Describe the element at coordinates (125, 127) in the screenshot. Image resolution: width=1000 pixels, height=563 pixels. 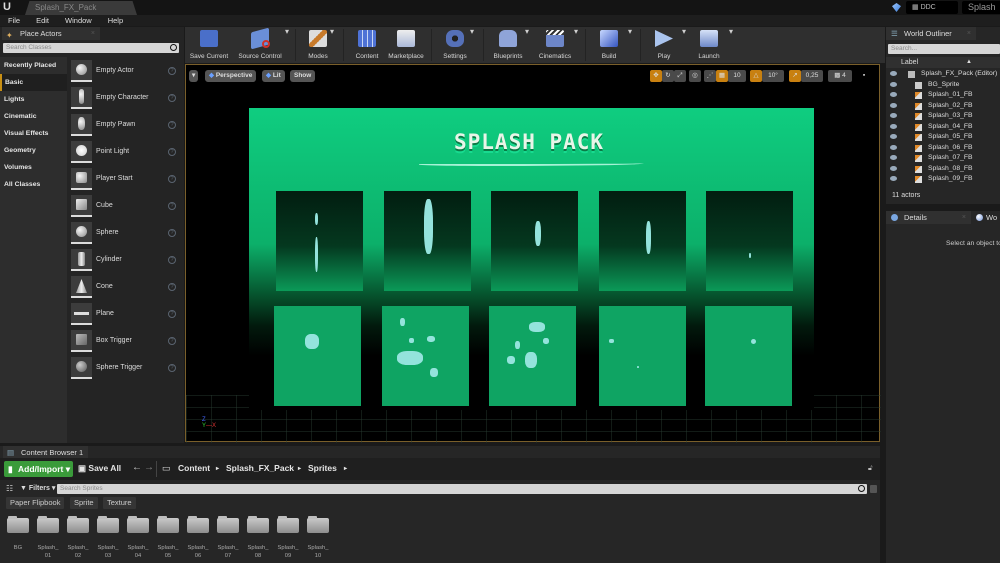
I see `actor-item: Empty Pawn?` at that location.